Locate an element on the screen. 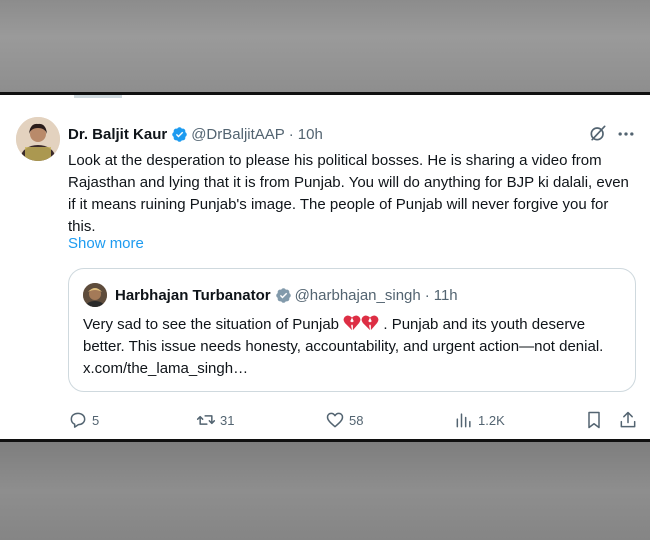 This screenshot has height=540, width=650. author-avatar is located at coordinates (38, 139).